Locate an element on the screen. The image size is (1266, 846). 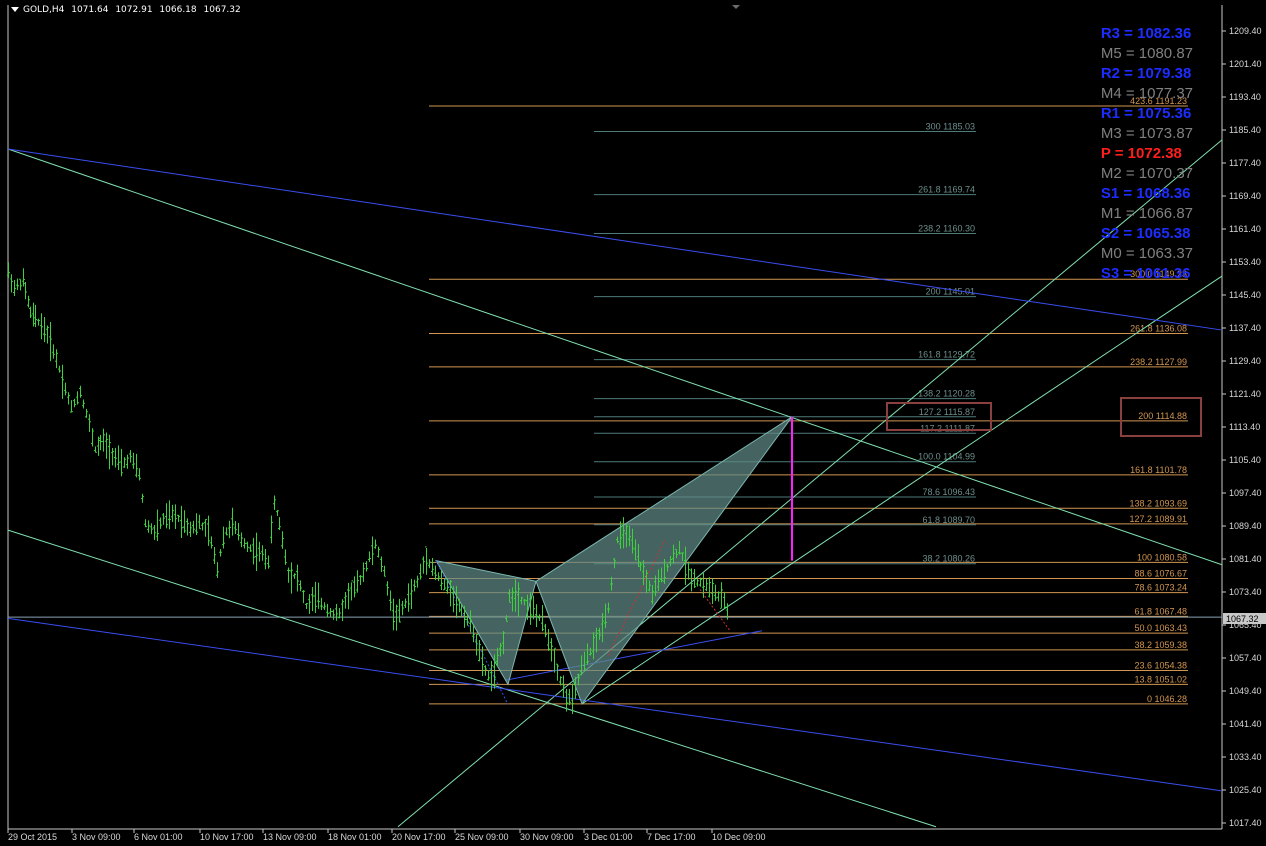
x-tick-label-5: 18 Nov 01:00 is located at coordinates (355, 837).